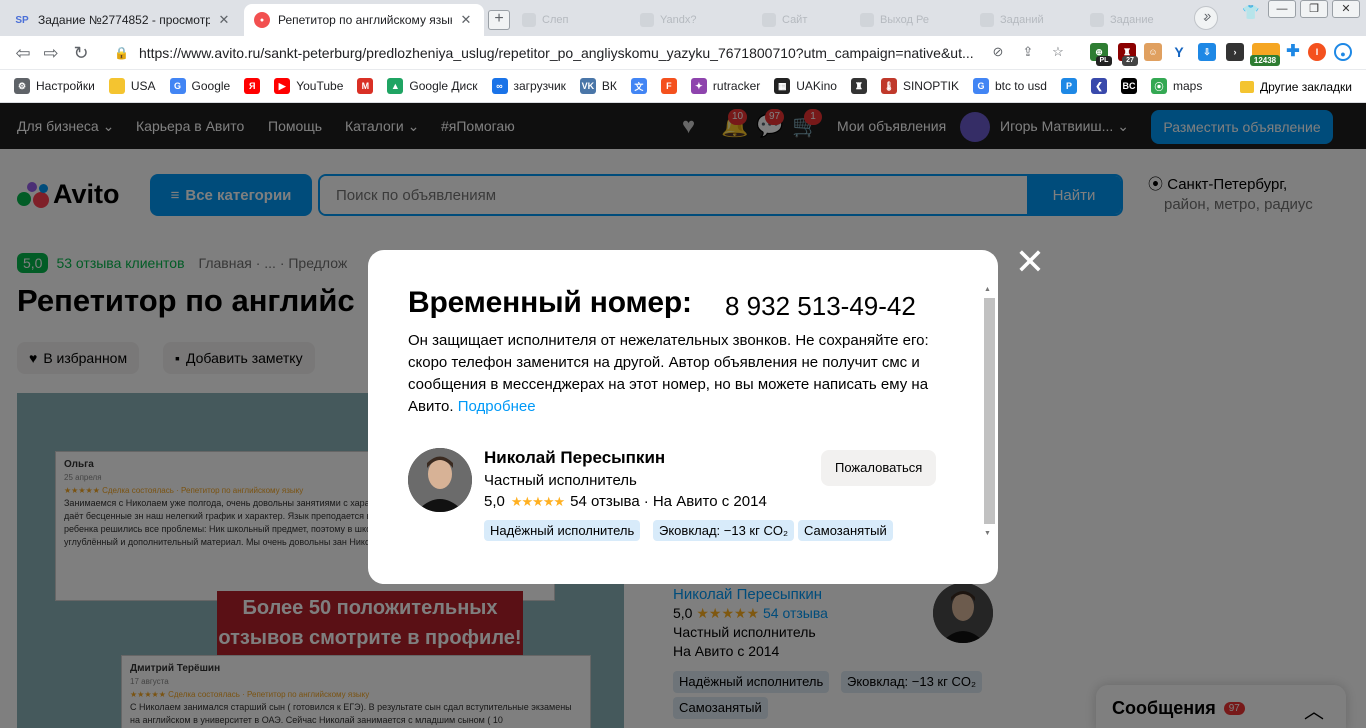  What do you see at coordinates (1071, 86) in the screenshot?
I see `bookmark-item: P` at bounding box center [1071, 86].